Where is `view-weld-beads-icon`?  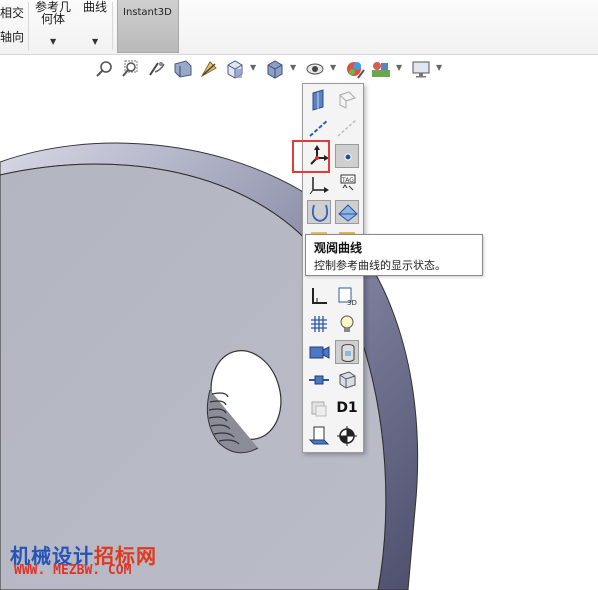
view-weld-beads-icon is located at coordinates (347, 380).